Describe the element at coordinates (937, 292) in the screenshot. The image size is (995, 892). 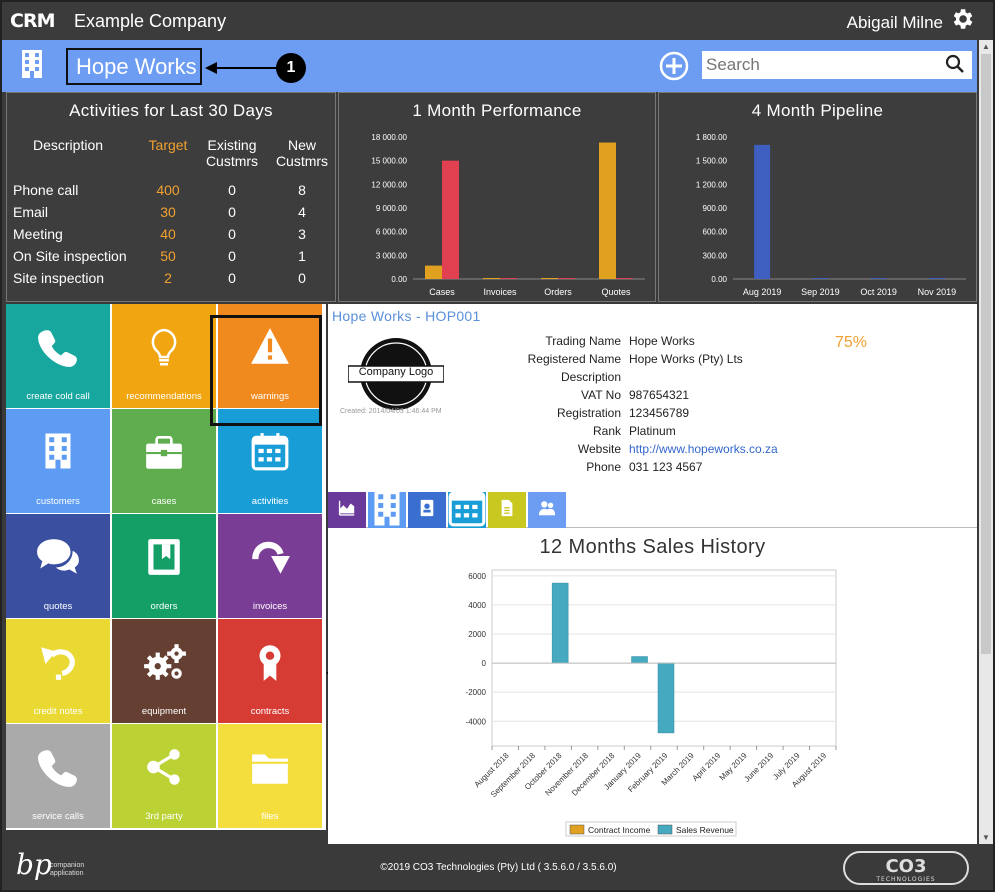
I see `x-tick-label: Nov 2019` at that location.